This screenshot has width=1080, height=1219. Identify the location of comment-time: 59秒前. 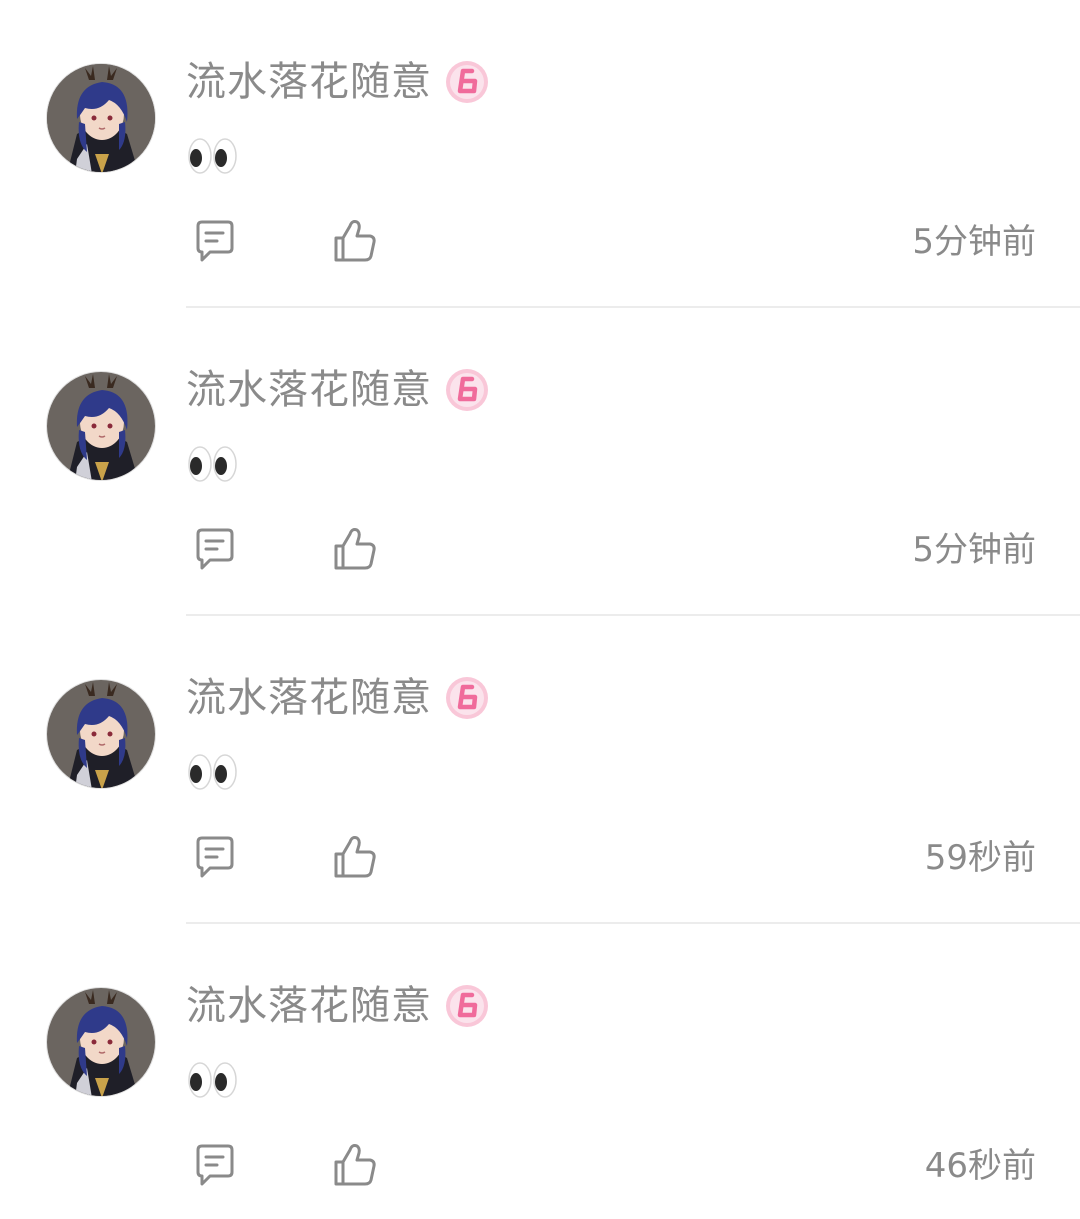
(980, 858).